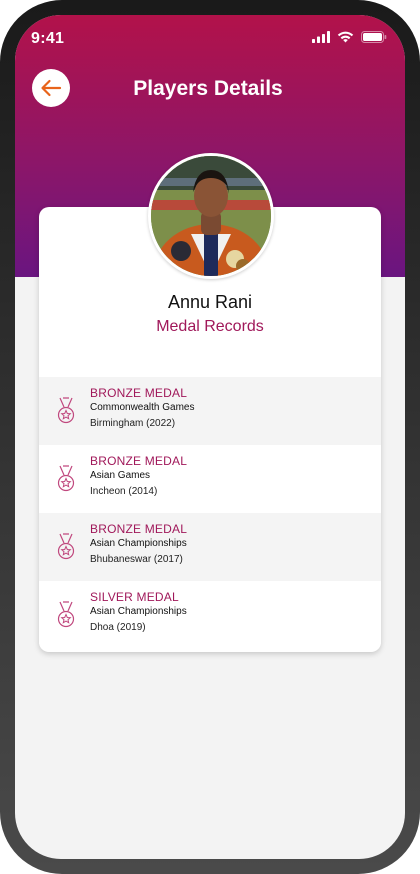 The image size is (420, 874). Describe the element at coordinates (133, 423) in the screenshot. I see `medal-place: Birmingham (2022)` at that location.